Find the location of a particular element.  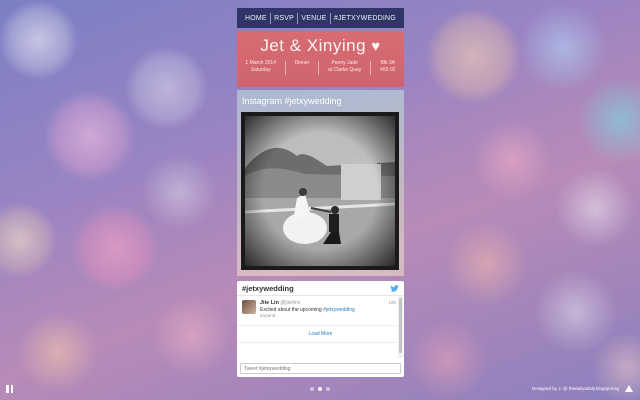

nav-hashtag: #JETXYWEDDING is located at coordinates (365, 18).